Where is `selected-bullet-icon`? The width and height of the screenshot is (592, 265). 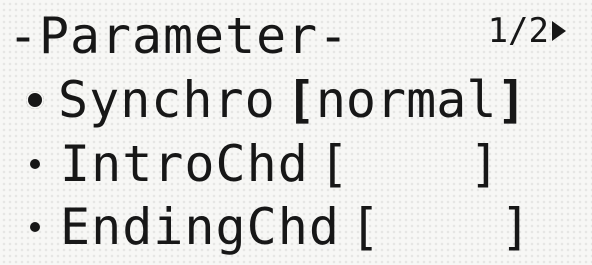 selected-bullet-icon is located at coordinates (35, 100).